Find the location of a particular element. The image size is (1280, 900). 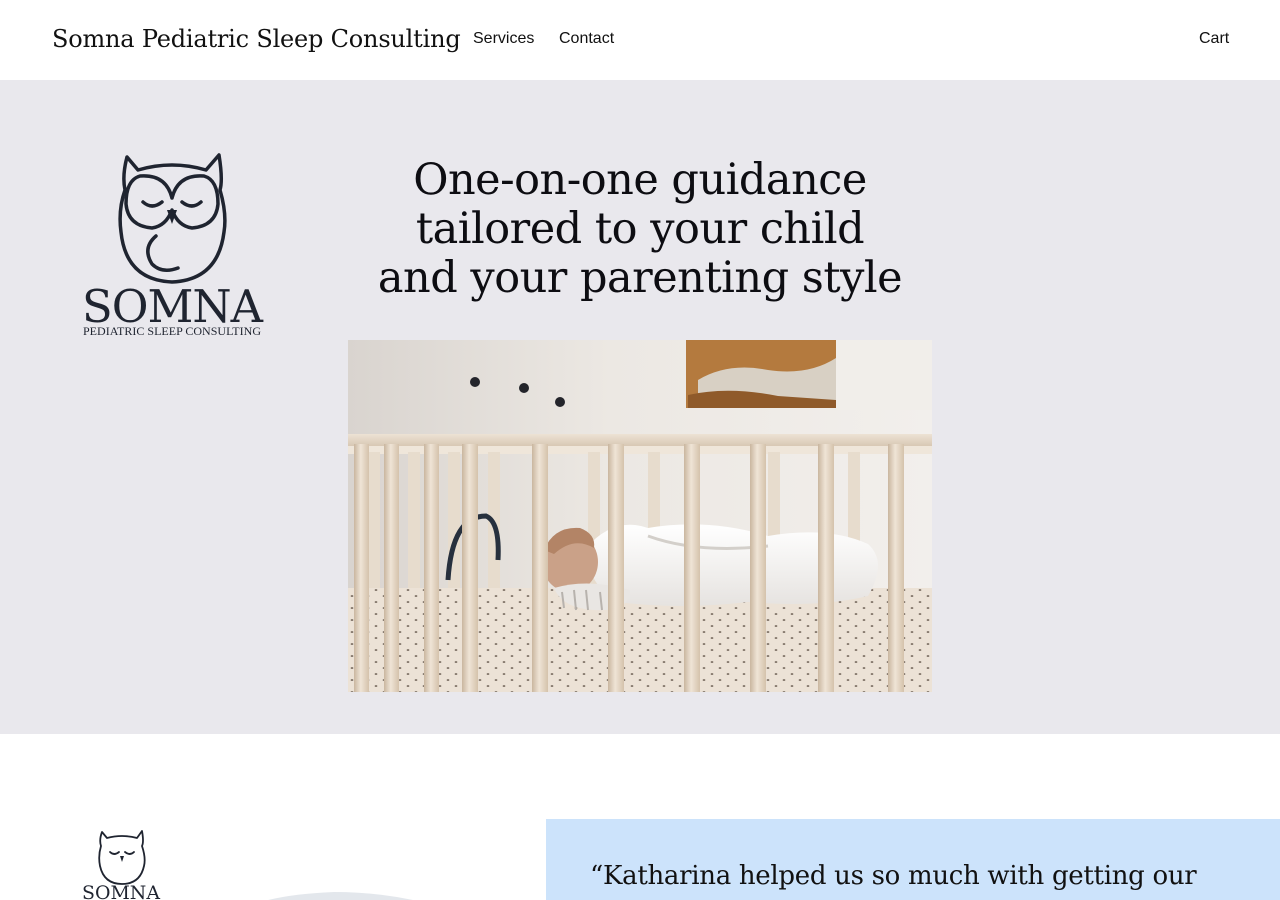

nav-services-link: Services is located at coordinates (503, 39).